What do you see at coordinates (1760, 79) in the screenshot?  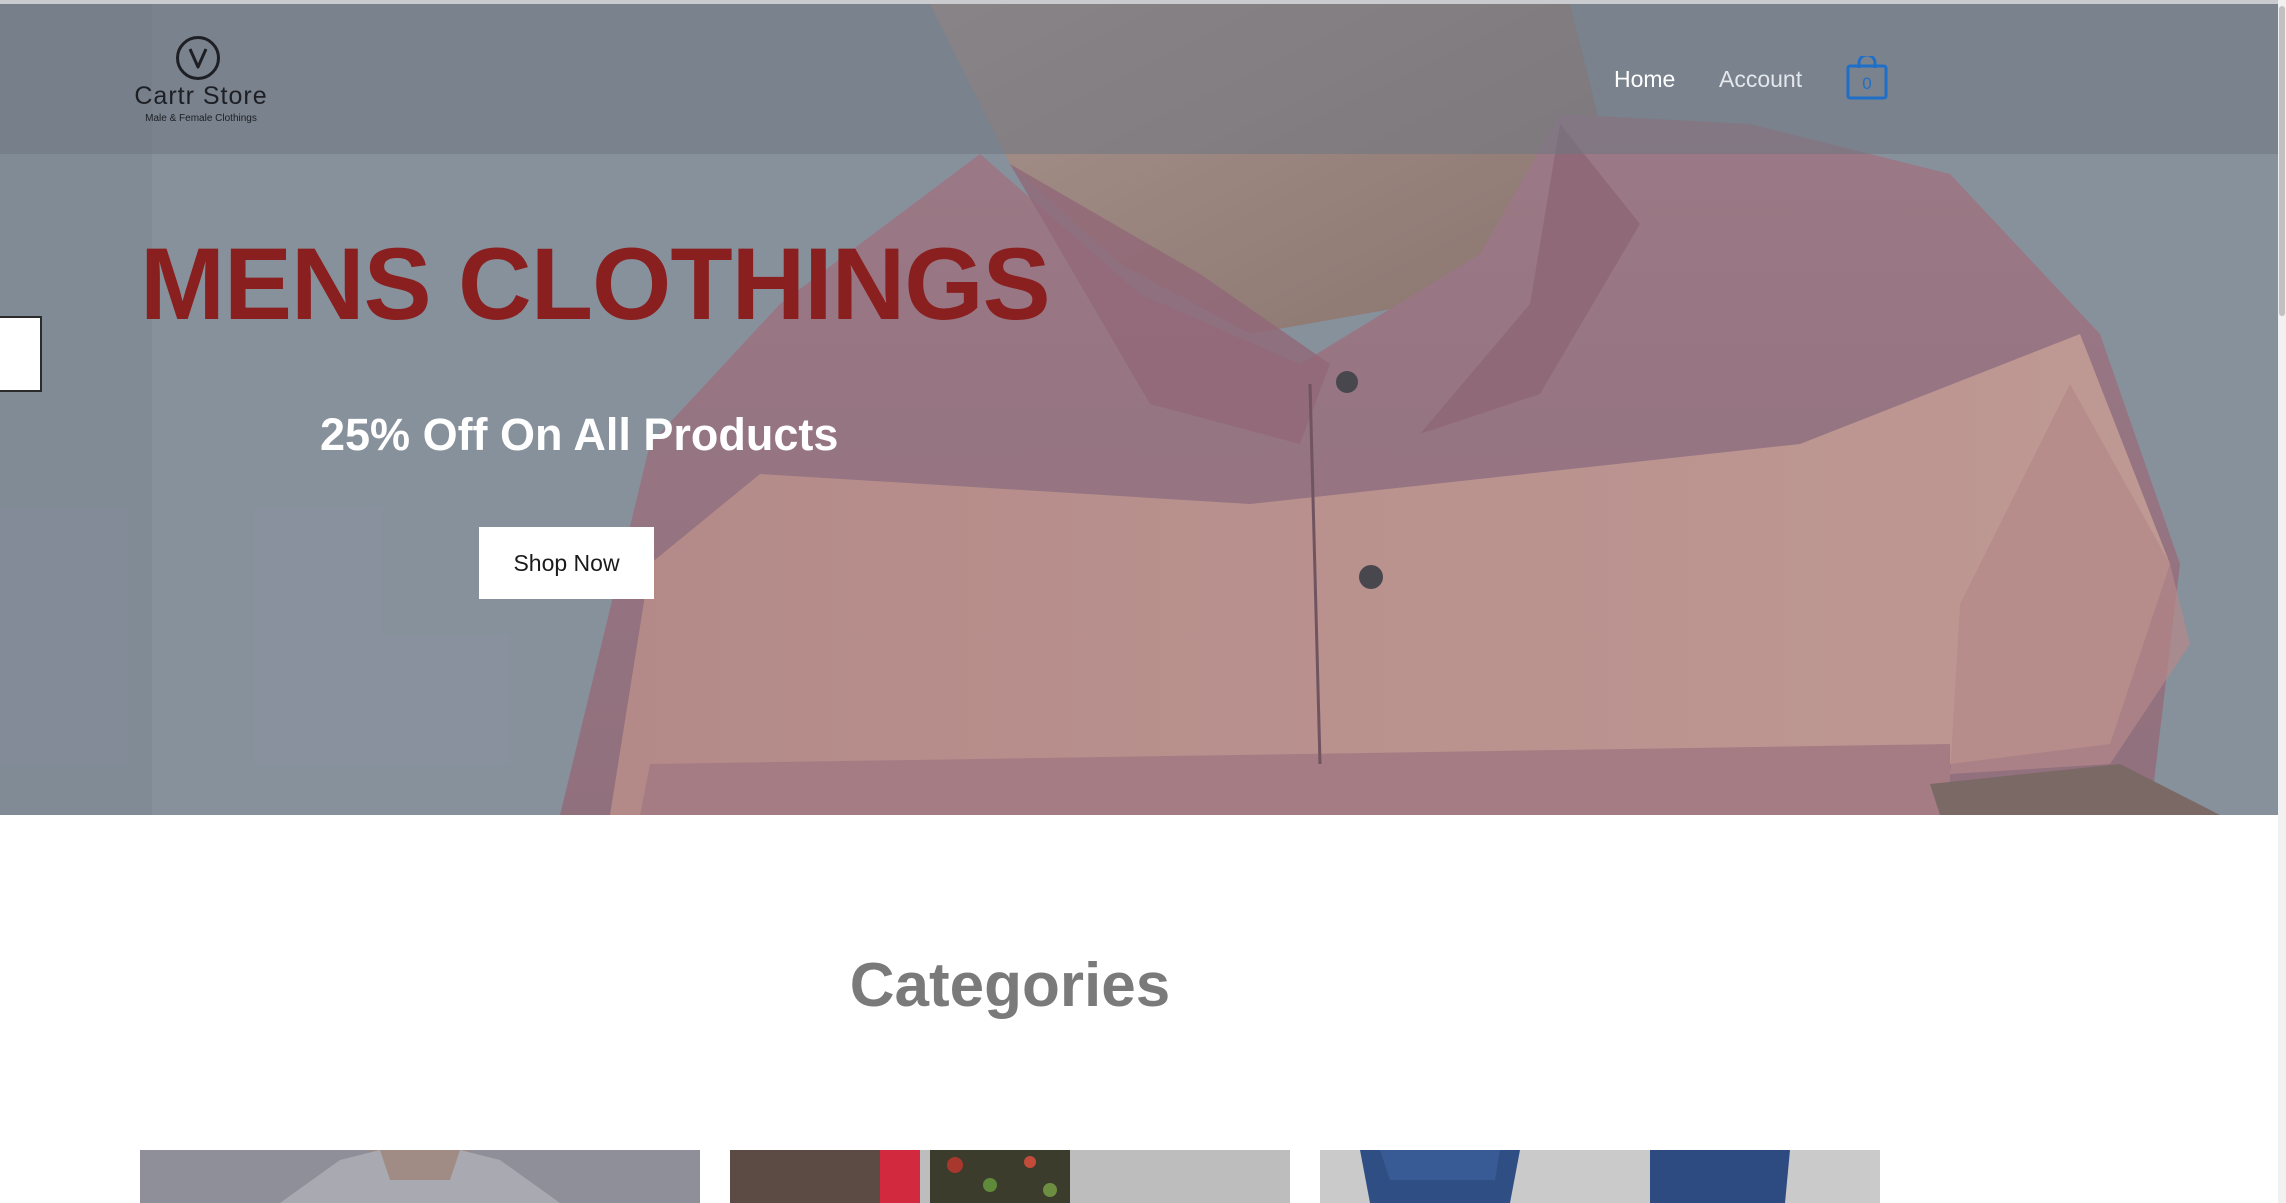 I see `nav-link-account: Account` at bounding box center [1760, 79].